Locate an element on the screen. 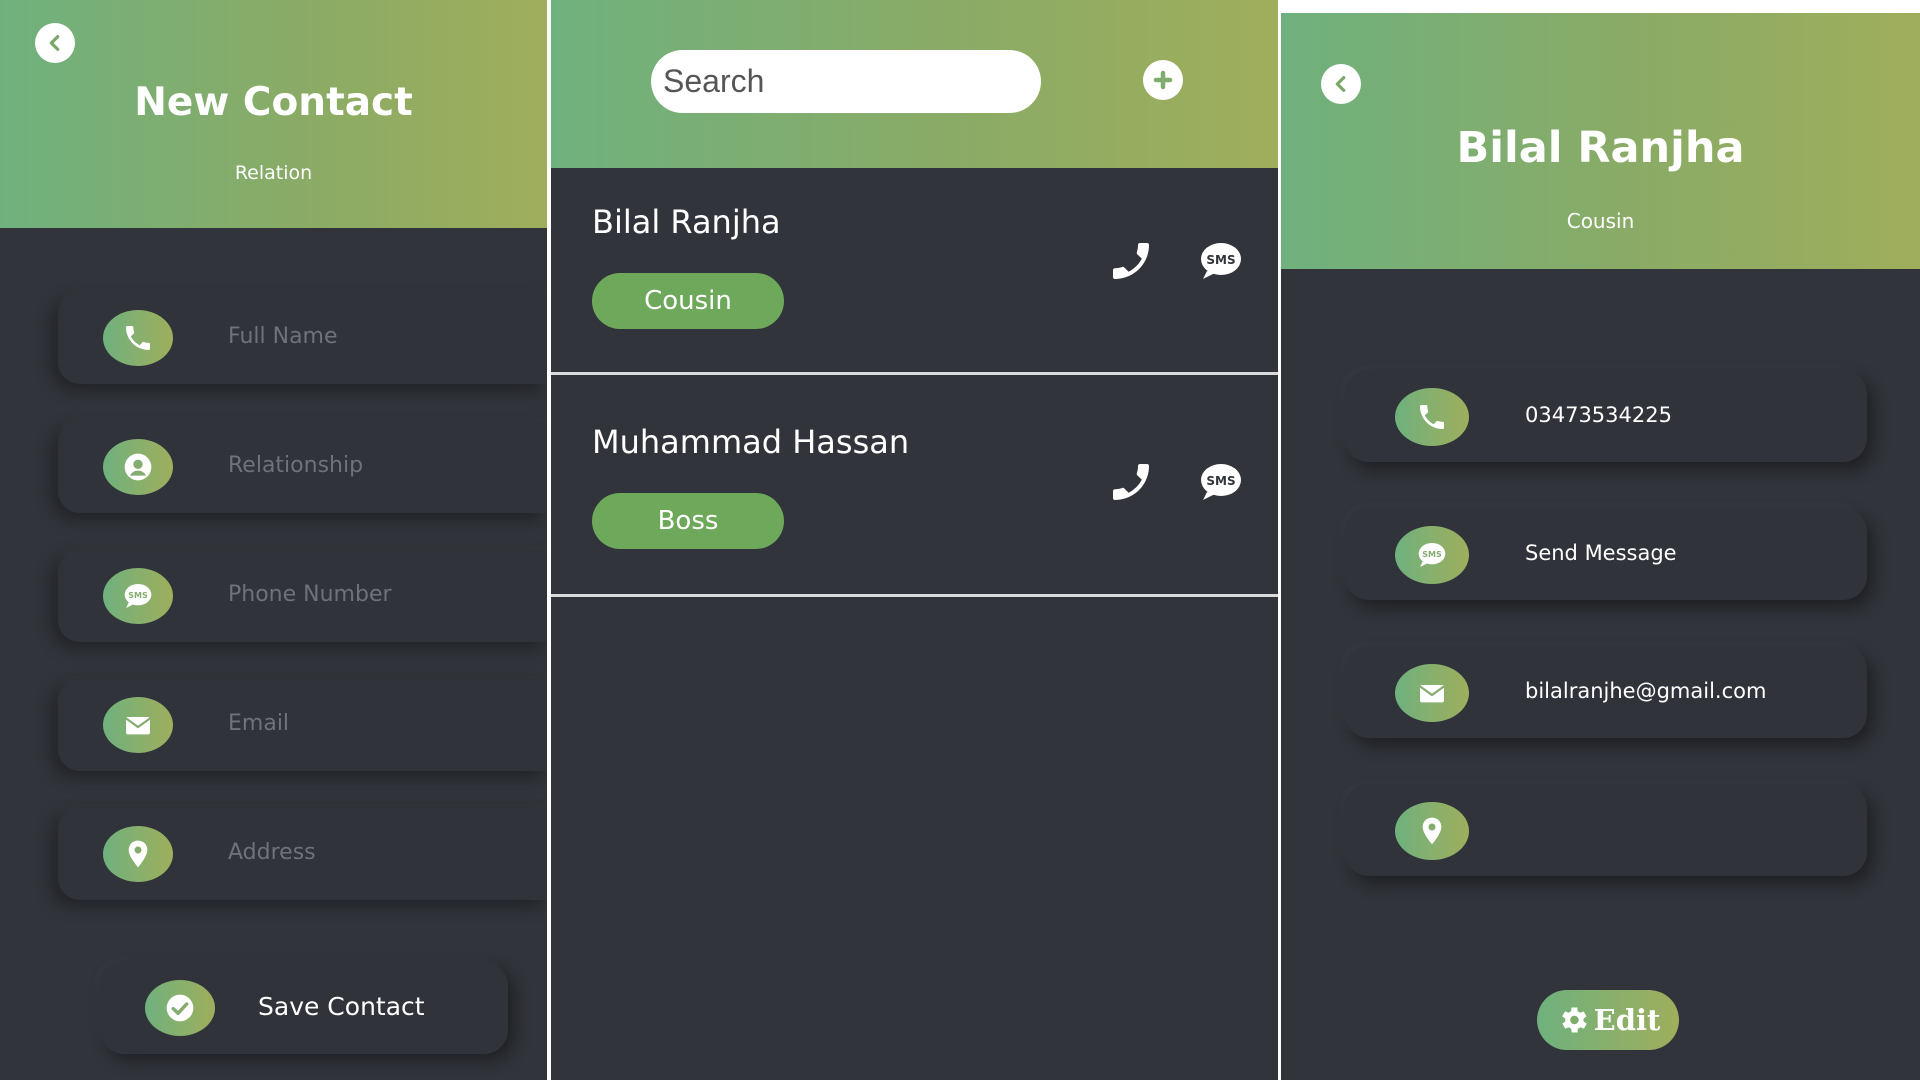 The image size is (1920, 1080). phone-number-placeholder: Phone Number is located at coordinates (310, 594).